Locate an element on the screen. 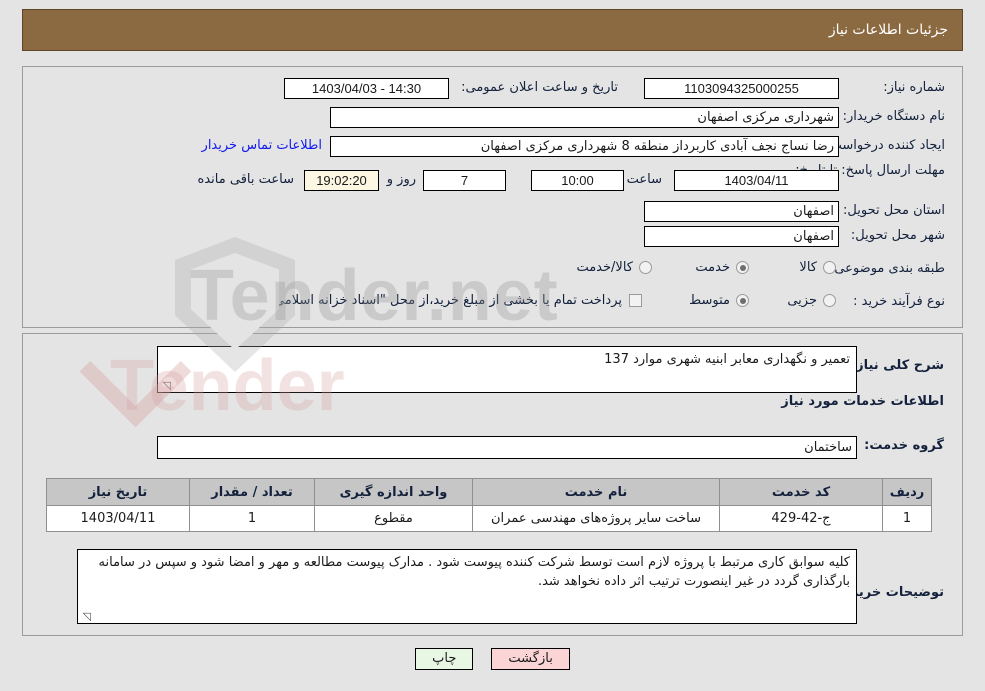 This screenshot has height=691, width=985. table-col-radif: ردیف is located at coordinates (907, 492).